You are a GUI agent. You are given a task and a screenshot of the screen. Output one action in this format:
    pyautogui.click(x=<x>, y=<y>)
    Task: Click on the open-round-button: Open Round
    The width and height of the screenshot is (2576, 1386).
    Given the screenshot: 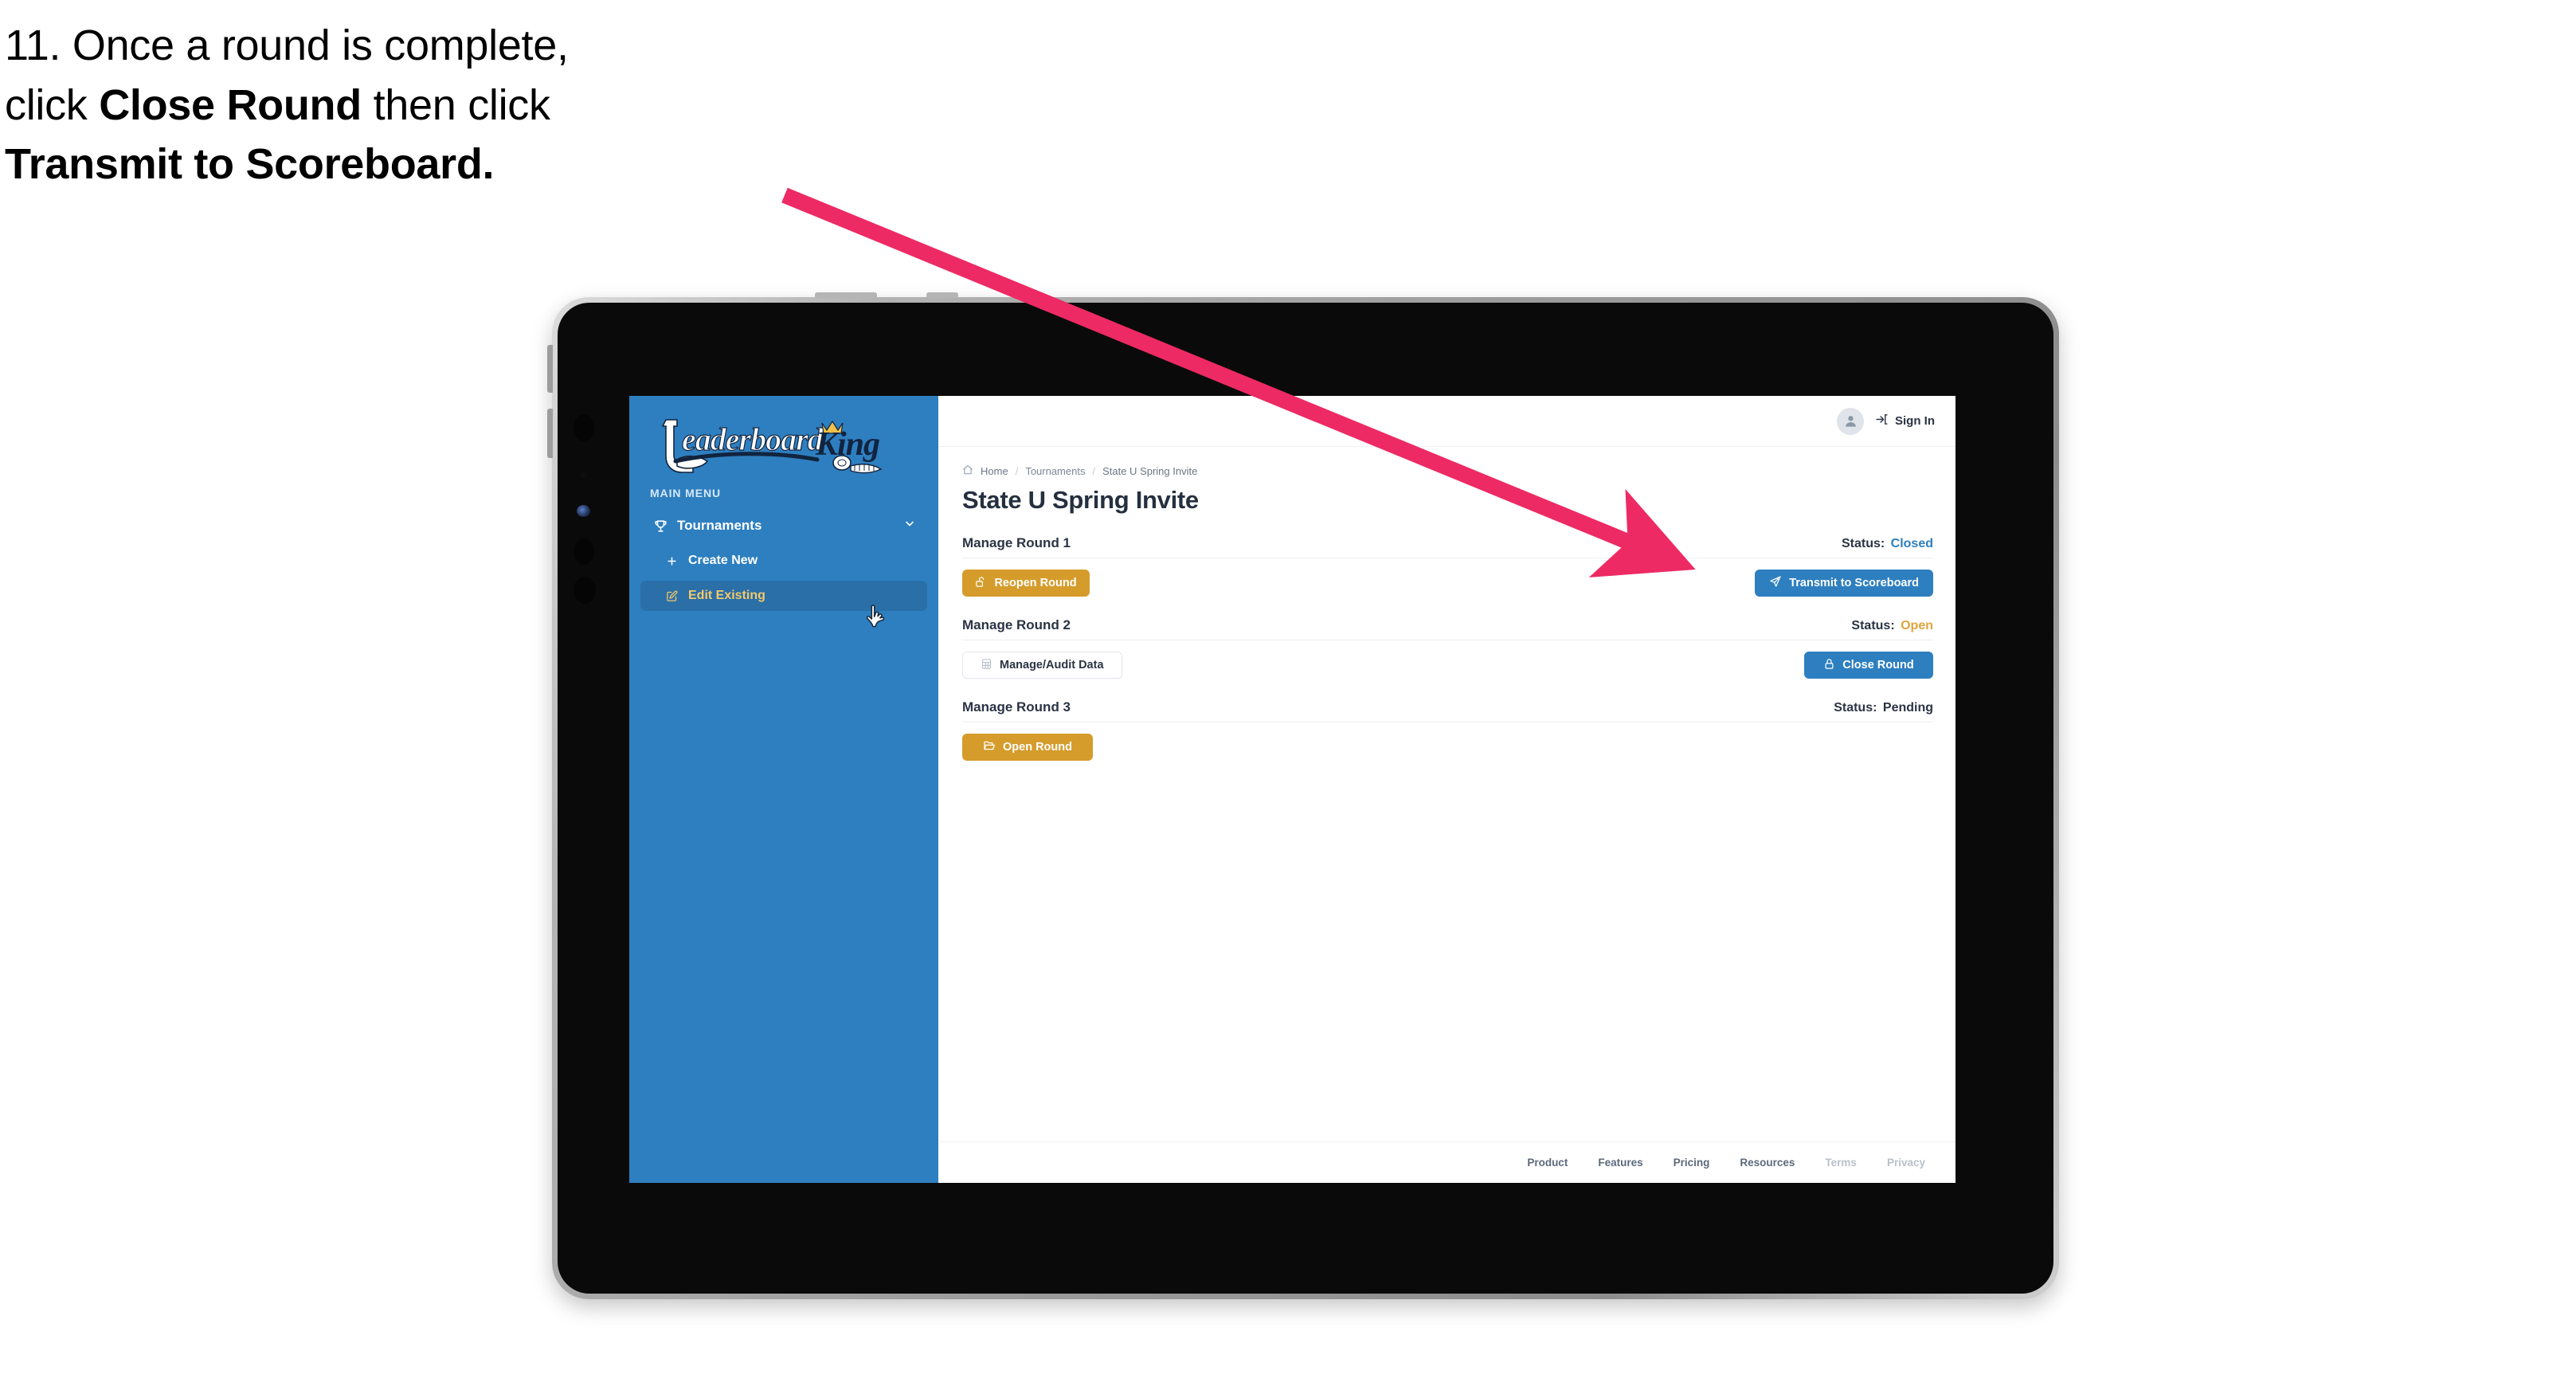 What is the action you would take?
    pyautogui.click(x=1027, y=747)
    